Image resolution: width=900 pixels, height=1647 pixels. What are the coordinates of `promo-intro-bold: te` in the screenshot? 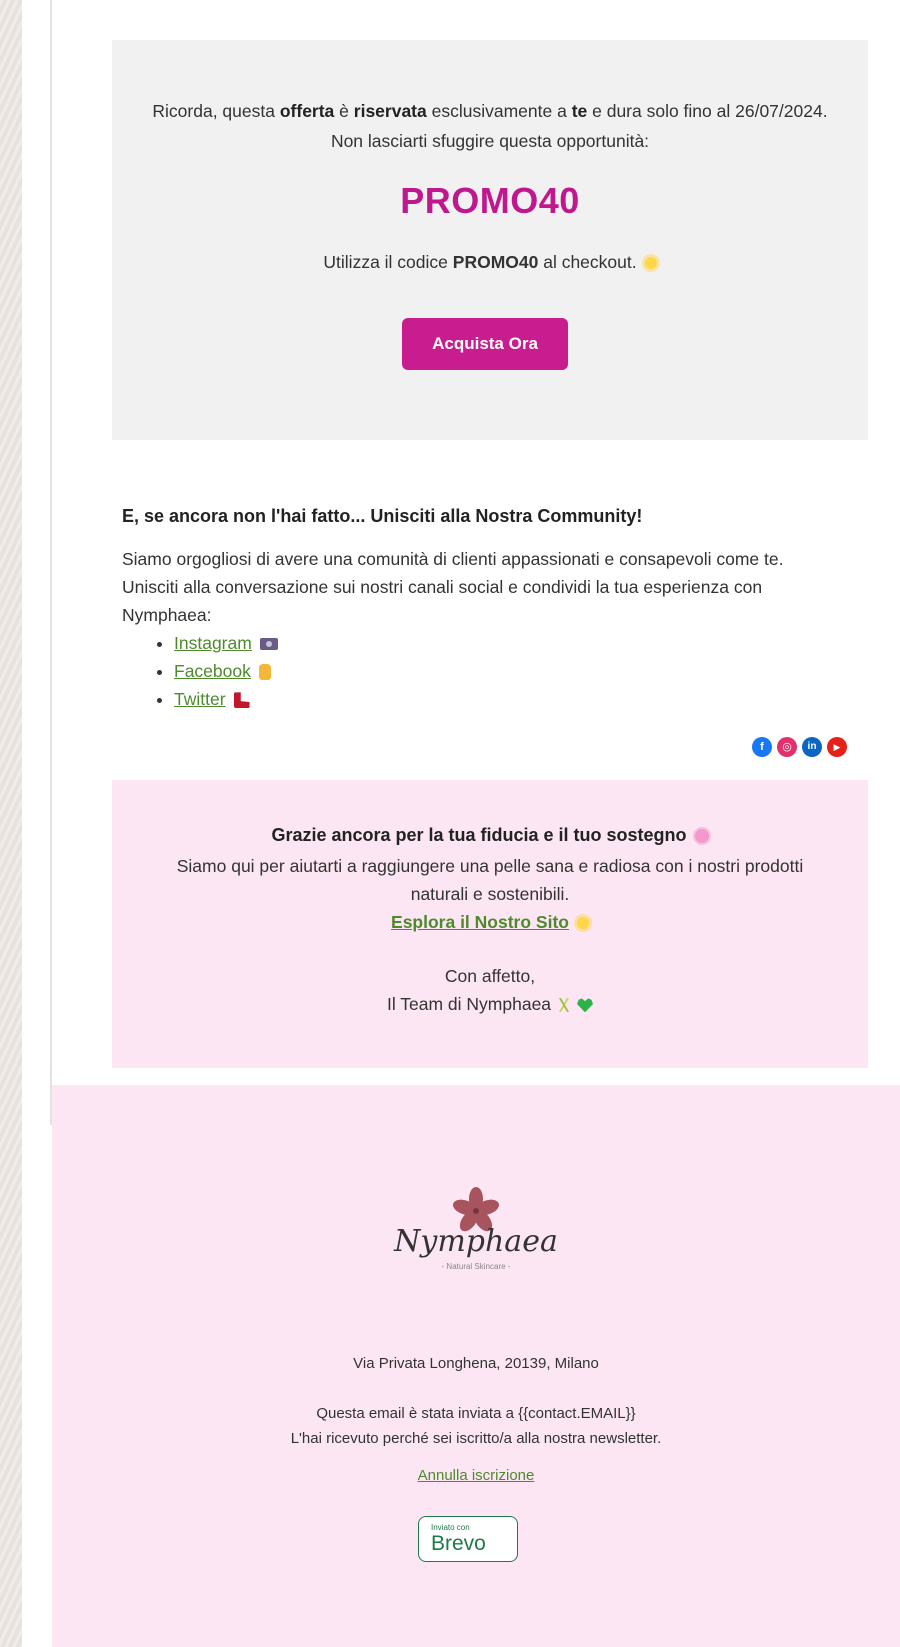 It's located at (579, 111).